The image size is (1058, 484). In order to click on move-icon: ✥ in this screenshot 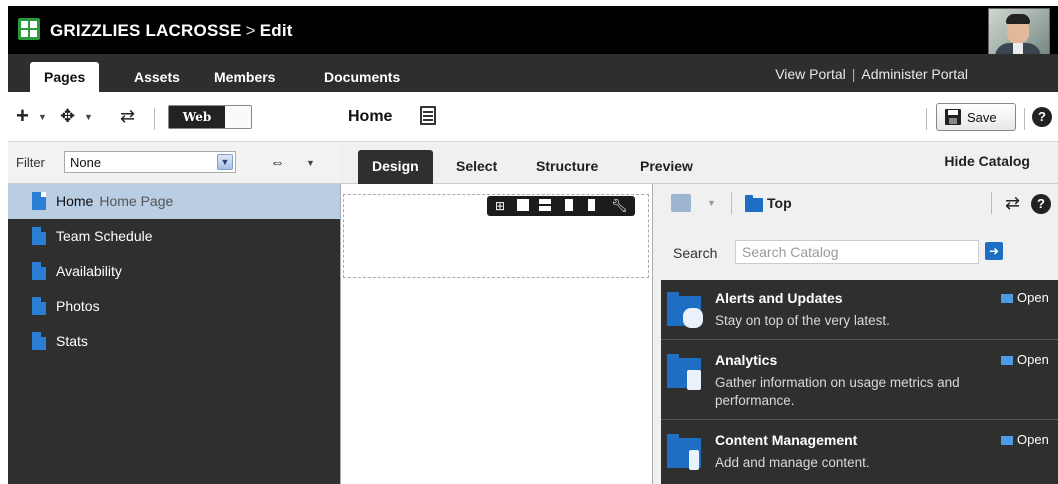, I will do `click(67, 116)`.